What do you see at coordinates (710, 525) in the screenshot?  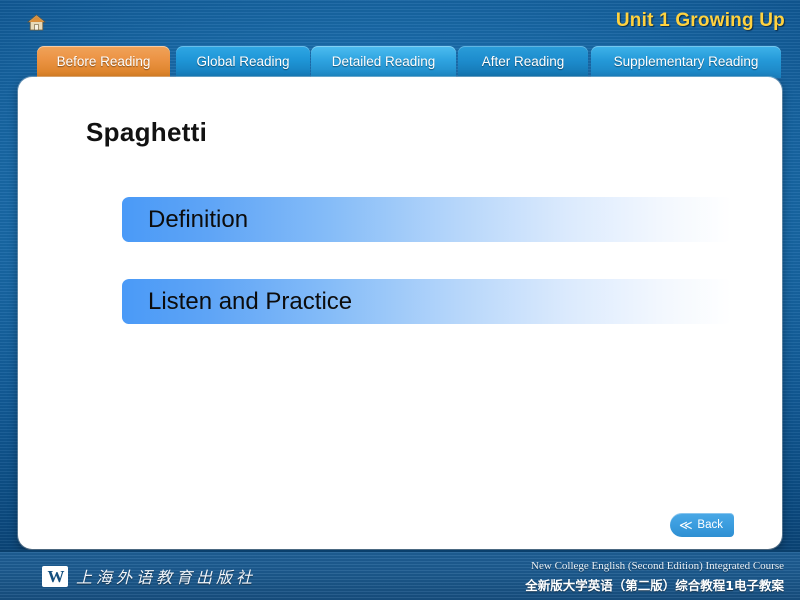 I see `back-button-label: Back` at bounding box center [710, 525].